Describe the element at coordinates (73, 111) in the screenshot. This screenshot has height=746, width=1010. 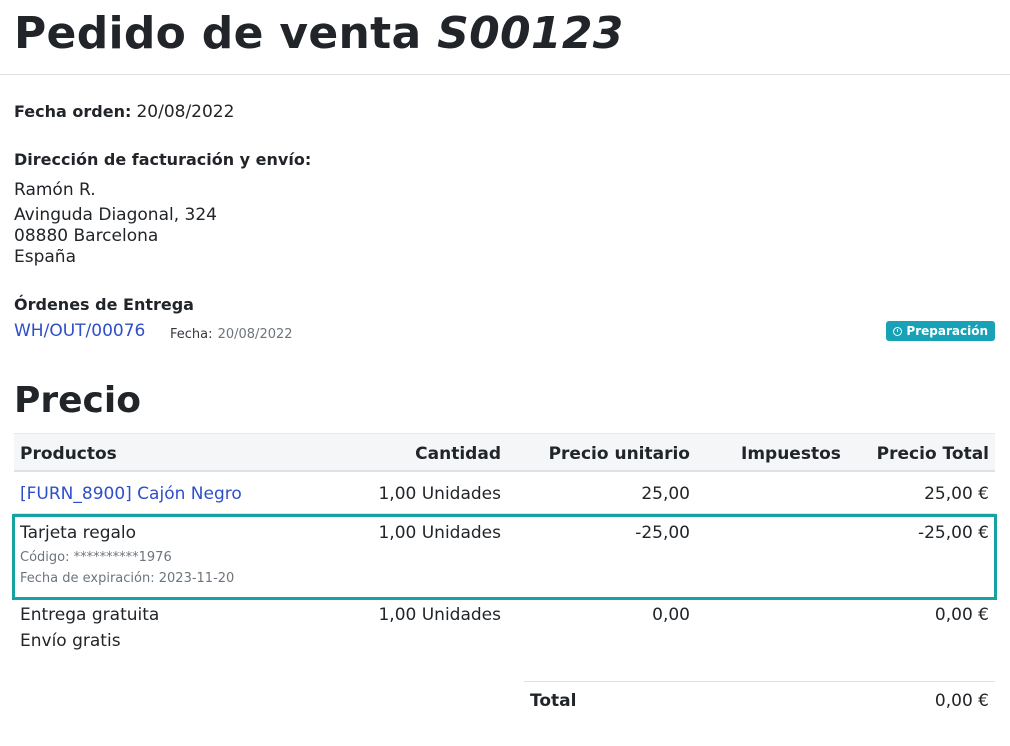
I see `order-date-label: Fecha orden:` at that location.